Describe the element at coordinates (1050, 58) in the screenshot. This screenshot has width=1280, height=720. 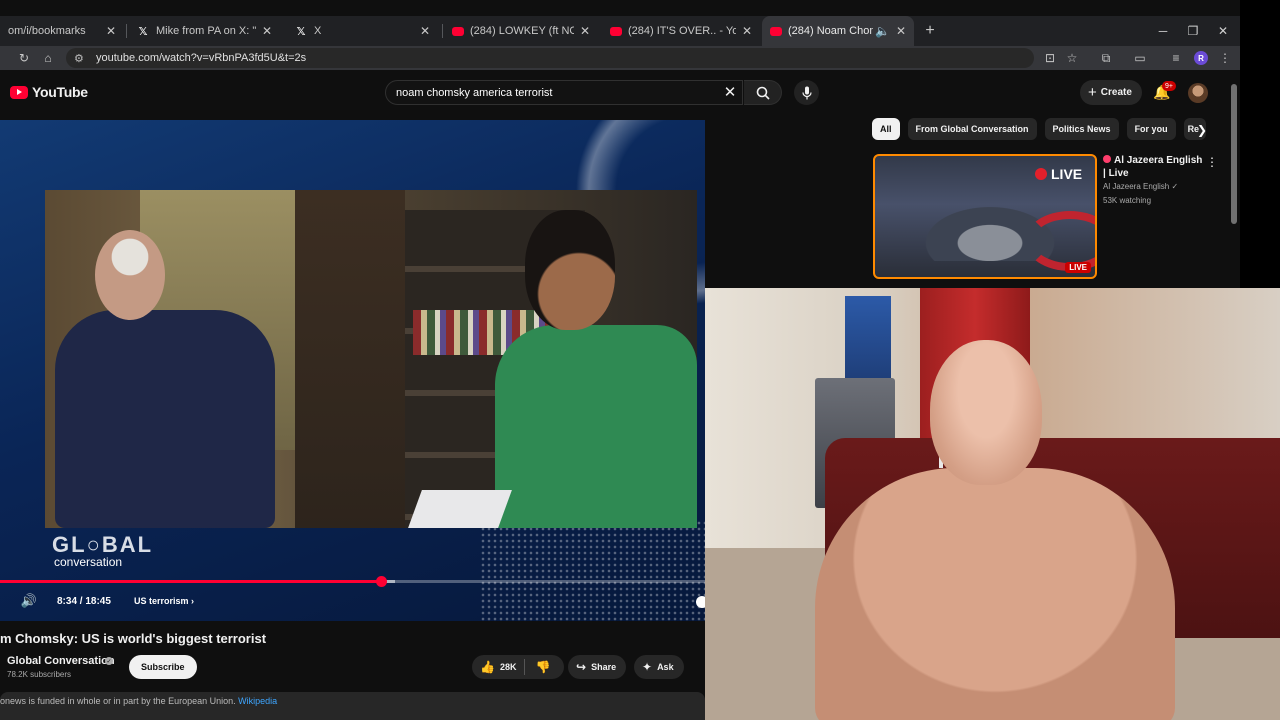
I see `install-app-icon: ⊡` at that location.